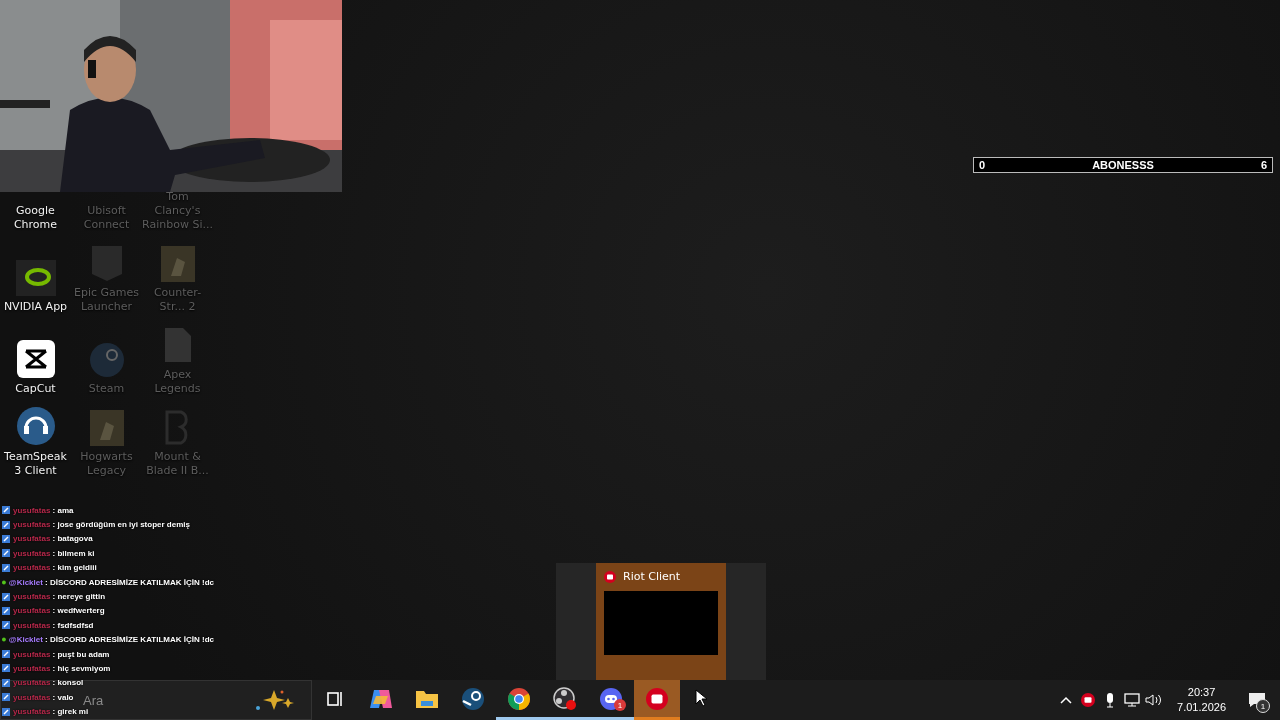  Describe the element at coordinates (101, 525) in the screenshot. I see `chat-message: yusufatas : jose gördüğüm en iyi stoper demiş` at that location.